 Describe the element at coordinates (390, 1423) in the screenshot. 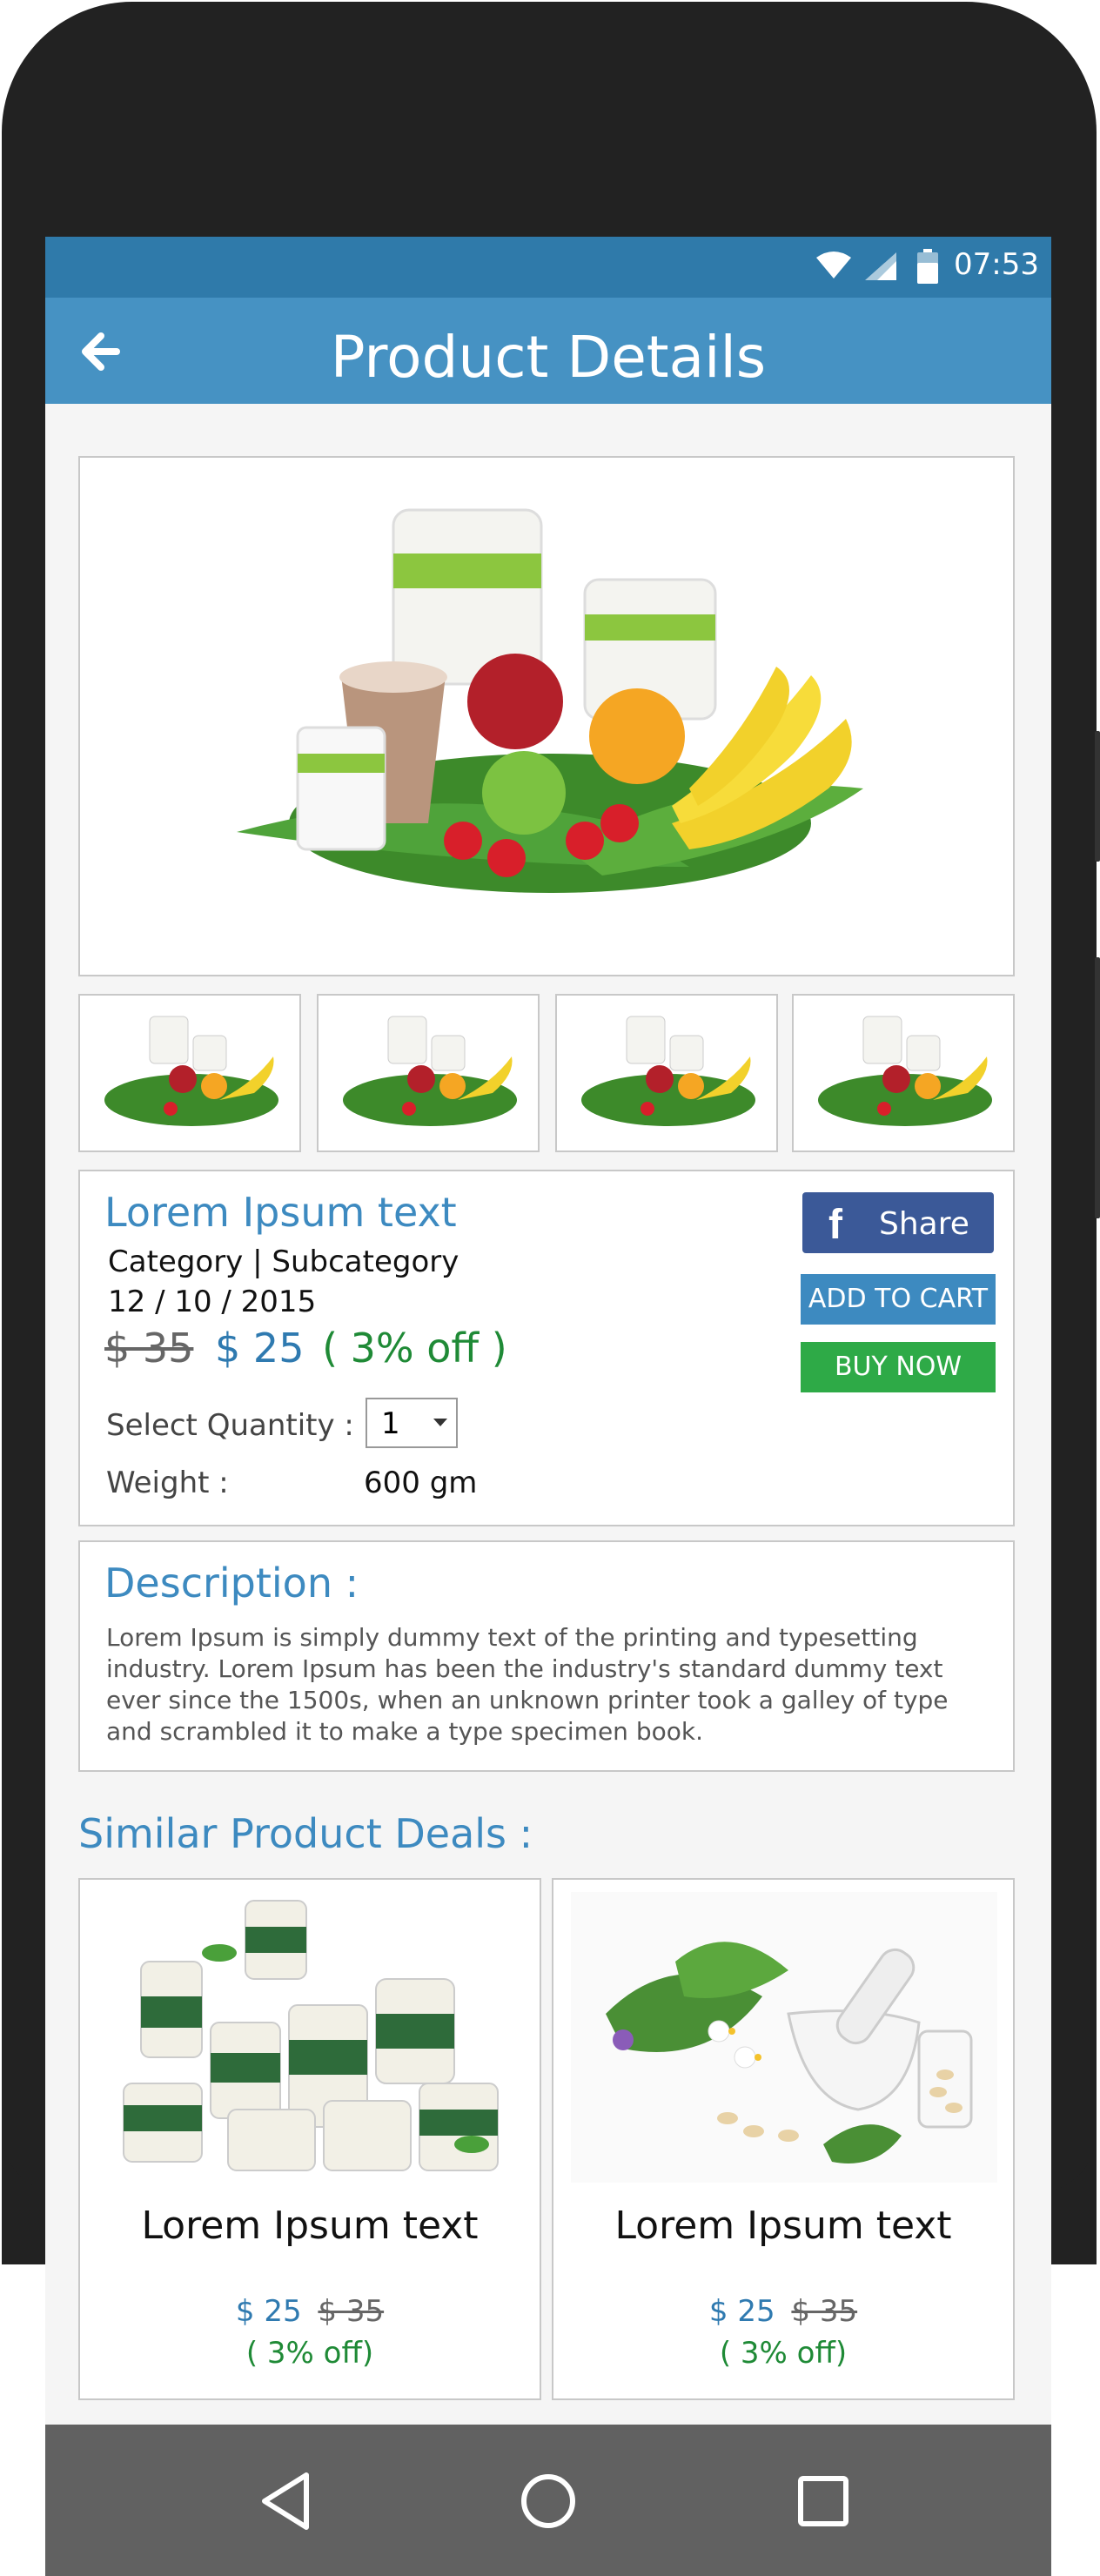

I see `quantity-value: 1` at that location.